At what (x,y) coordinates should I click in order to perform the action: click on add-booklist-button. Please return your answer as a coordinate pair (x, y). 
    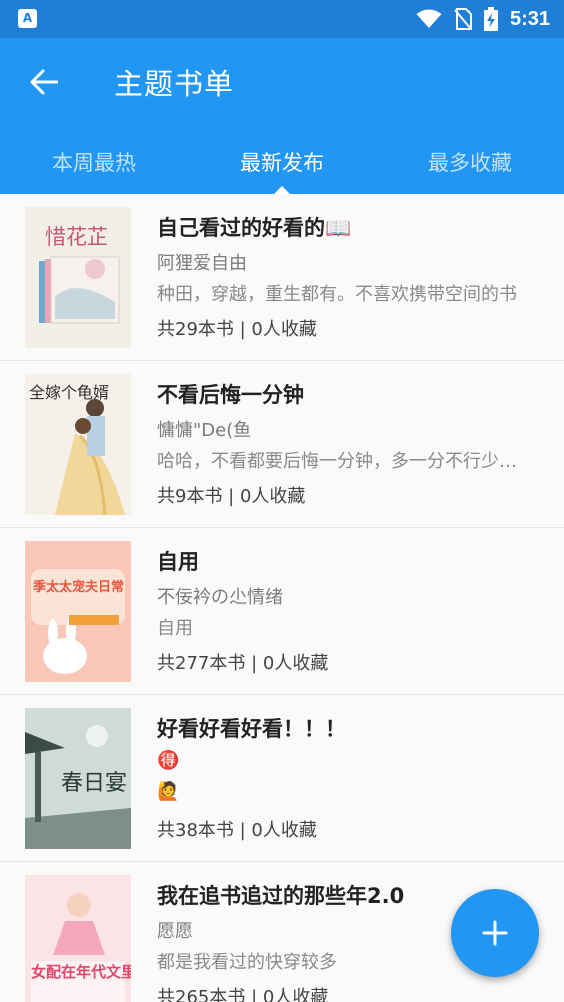
    Looking at the image, I should click on (495, 933).